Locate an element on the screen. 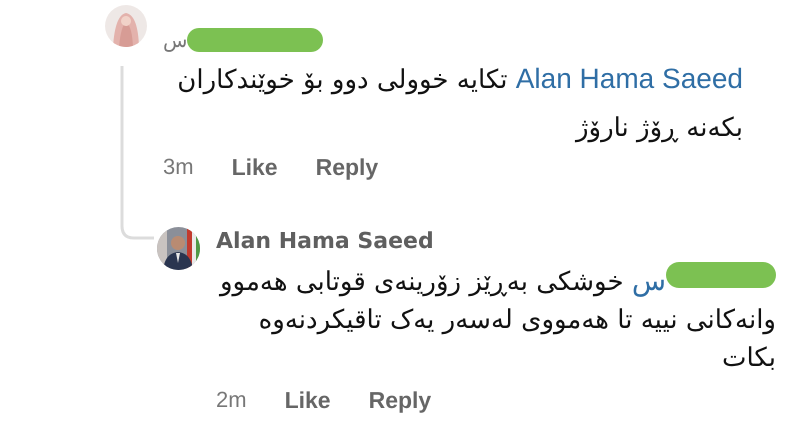 The height and width of the screenshot is (441, 800). mention-link: Alan Hama Saeed is located at coordinates (629, 78).